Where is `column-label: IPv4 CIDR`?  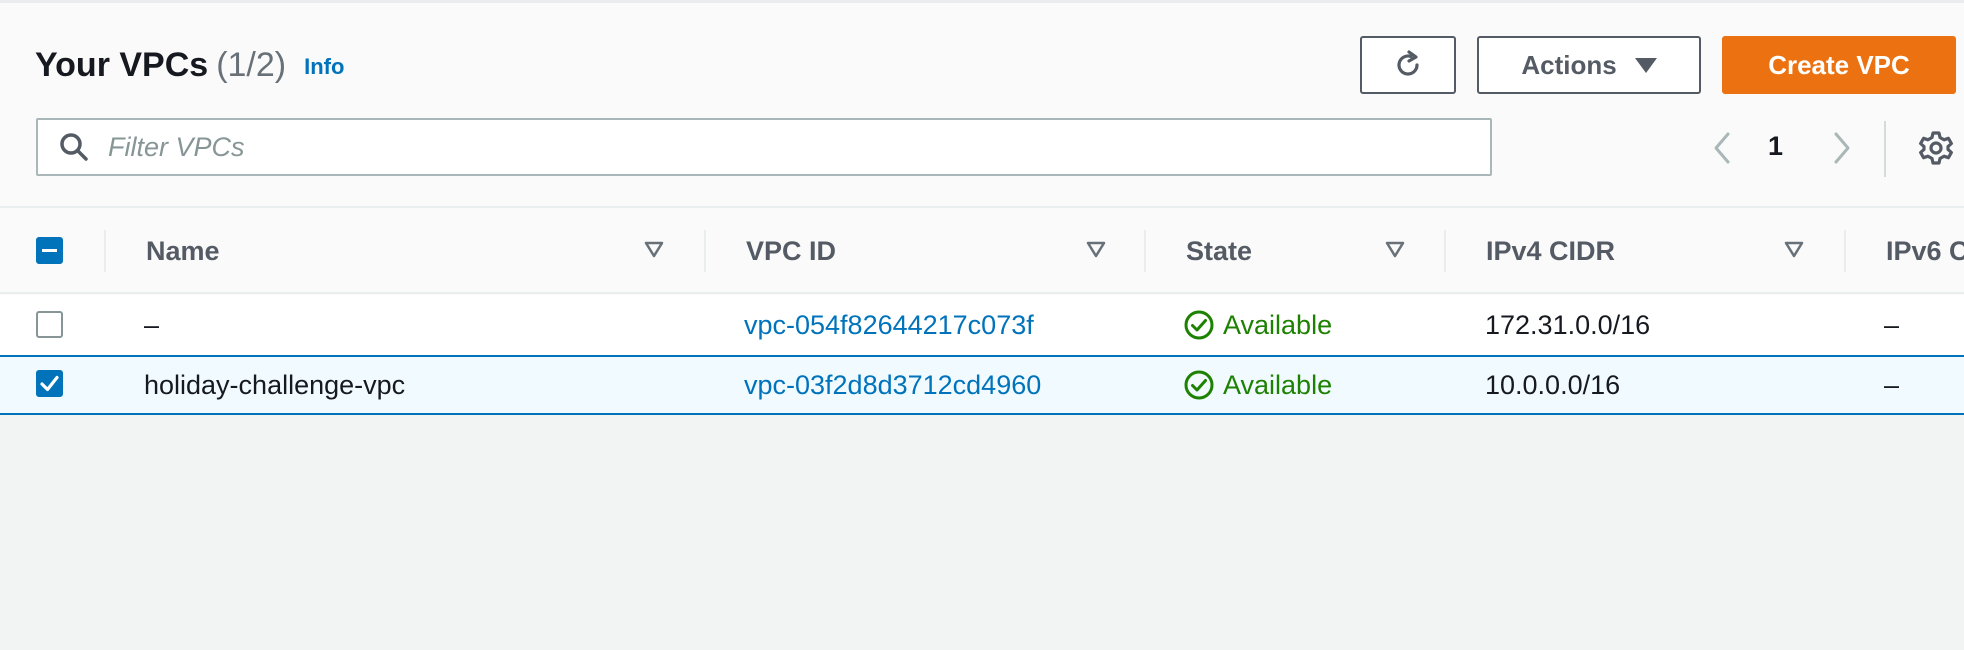
column-label: IPv4 CIDR is located at coordinates (1551, 250).